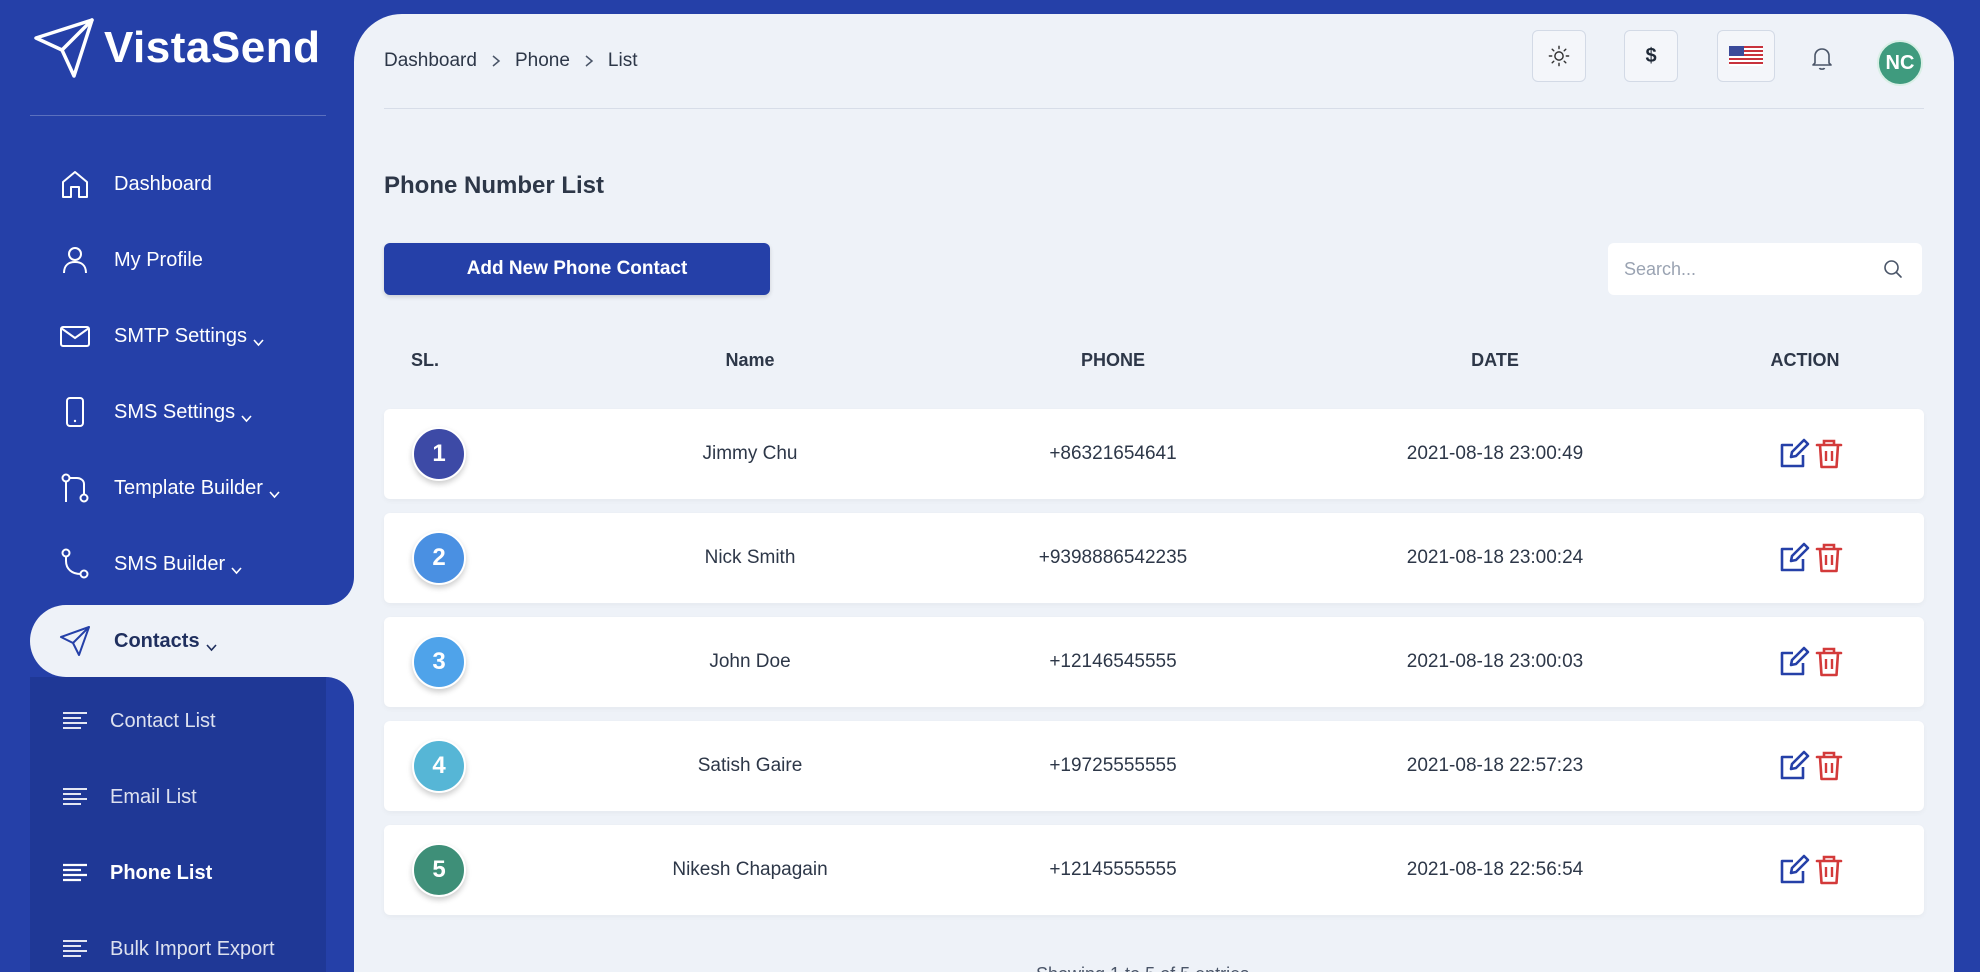 The width and height of the screenshot is (1980, 972). I want to click on sl-badge: 2, so click(439, 558).